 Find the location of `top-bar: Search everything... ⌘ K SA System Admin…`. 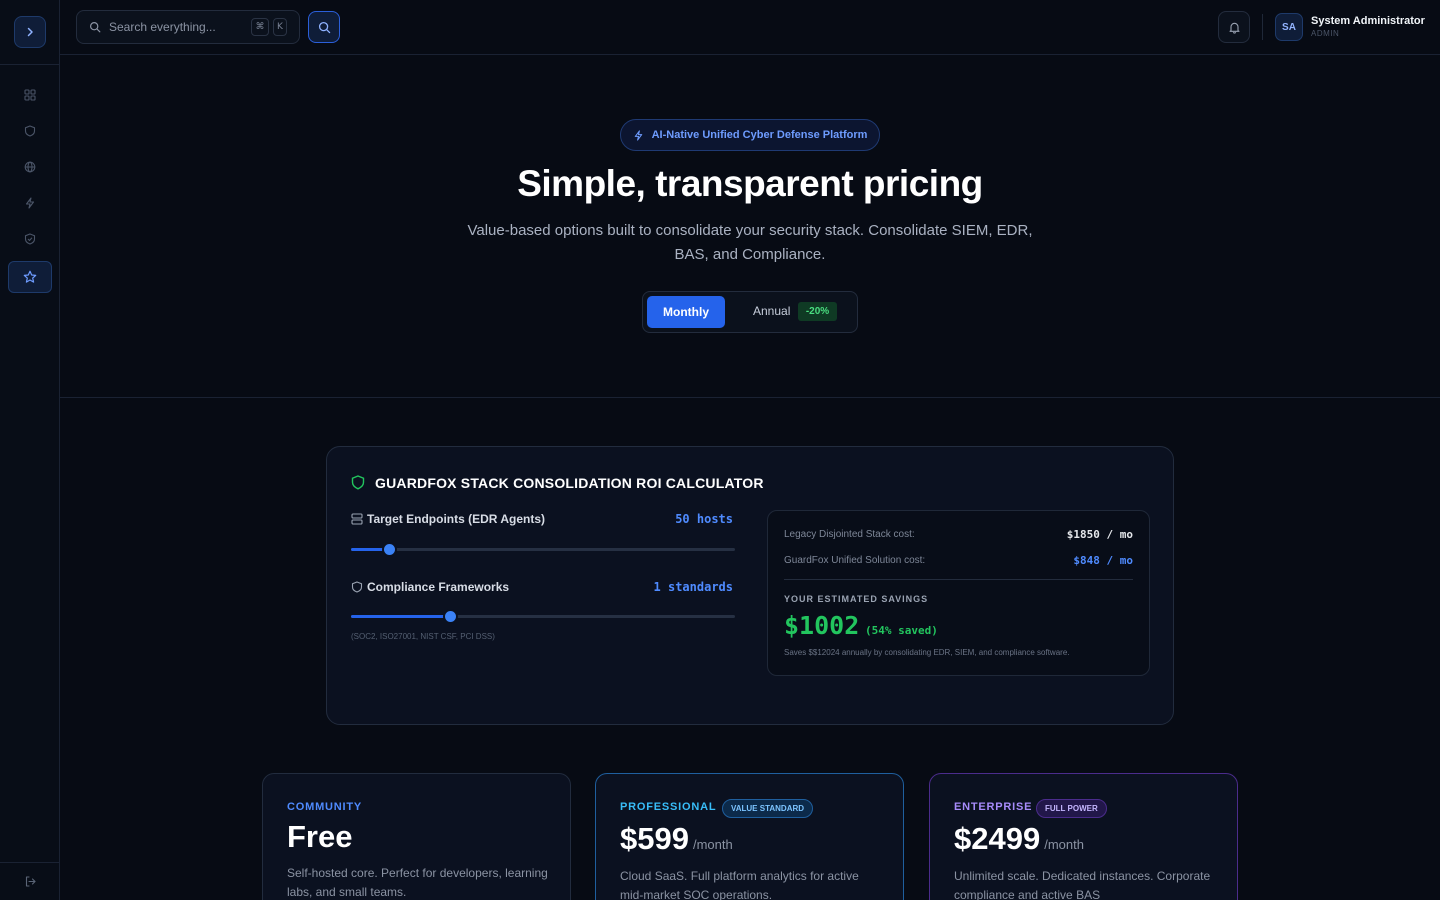

top-bar: Search everything... ⌘ K SA System Admin… is located at coordinates (750, 27).